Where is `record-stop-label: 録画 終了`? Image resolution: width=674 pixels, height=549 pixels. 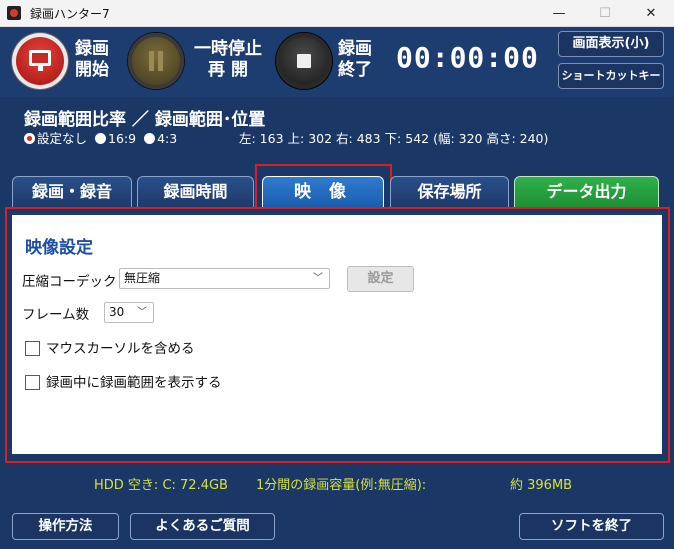
record-stop-label: 録画 終了 is located at coordinates (358, 60).